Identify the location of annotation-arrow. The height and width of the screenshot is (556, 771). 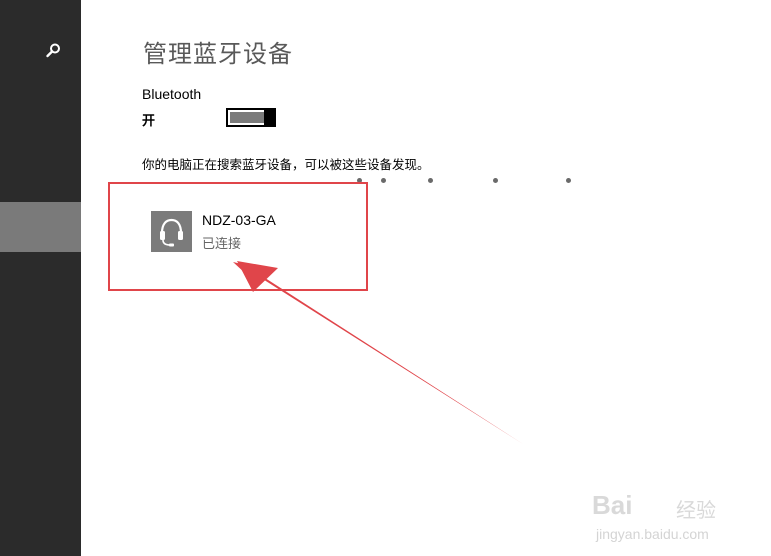
(378, 352).